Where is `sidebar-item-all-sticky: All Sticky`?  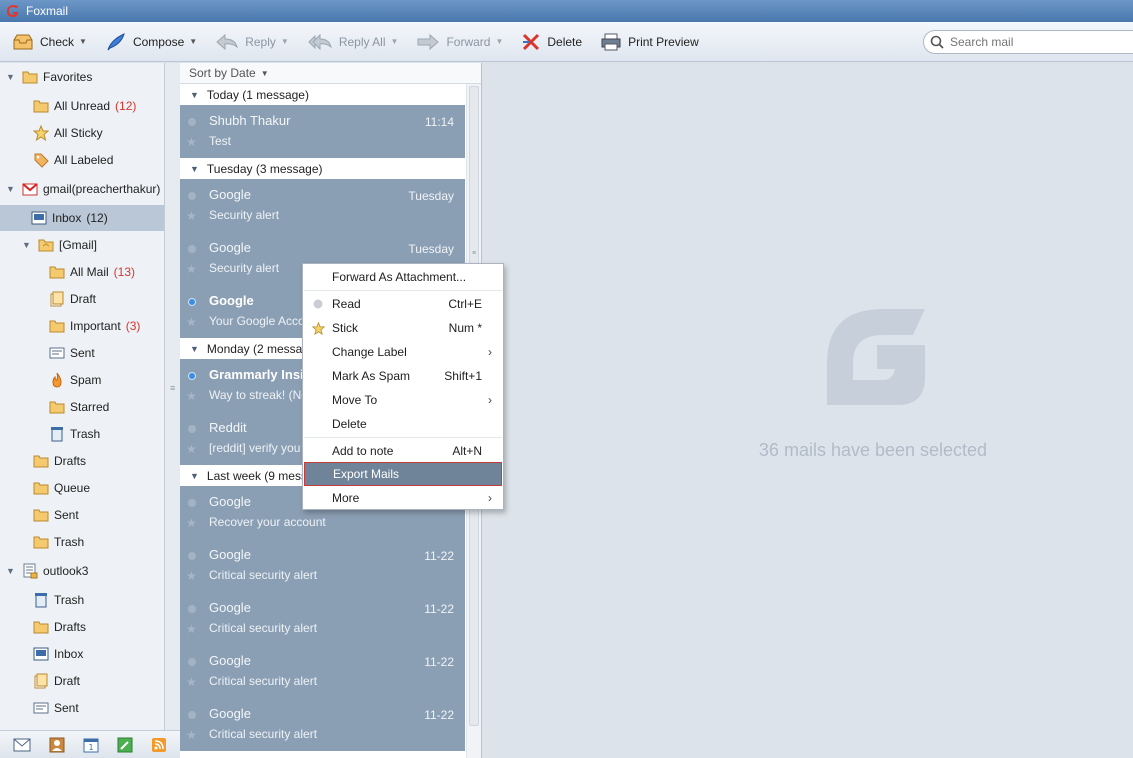 sidebar-item-all-sticky: All Sticky is located at coordinates (68, 133).